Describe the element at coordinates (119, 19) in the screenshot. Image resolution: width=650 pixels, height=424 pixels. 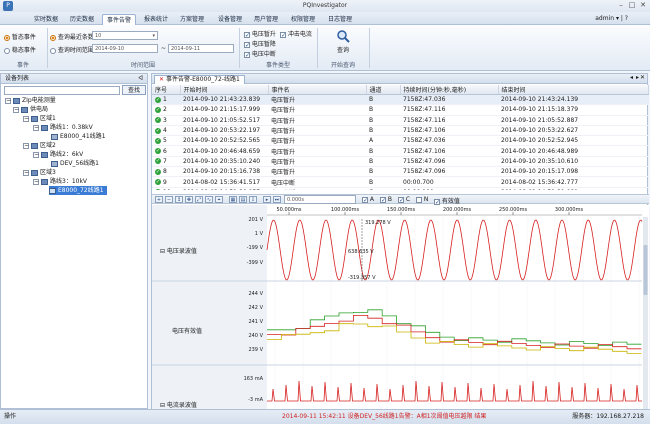
I see `menu-events: 事件告警` at that location.